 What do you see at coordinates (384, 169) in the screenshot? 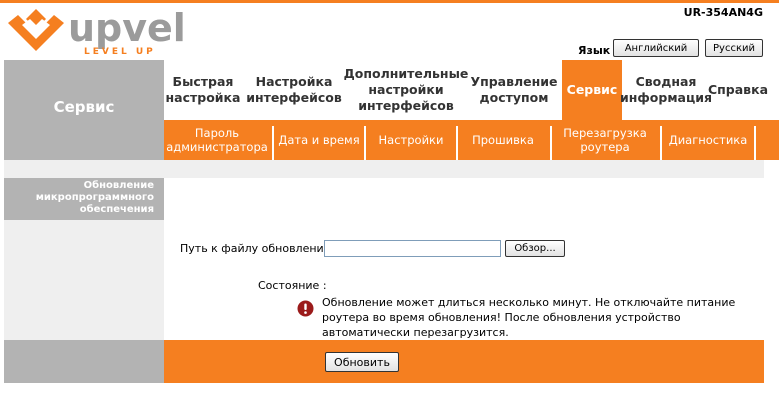
I see `spacer-row` at bounding box center [384, 169].